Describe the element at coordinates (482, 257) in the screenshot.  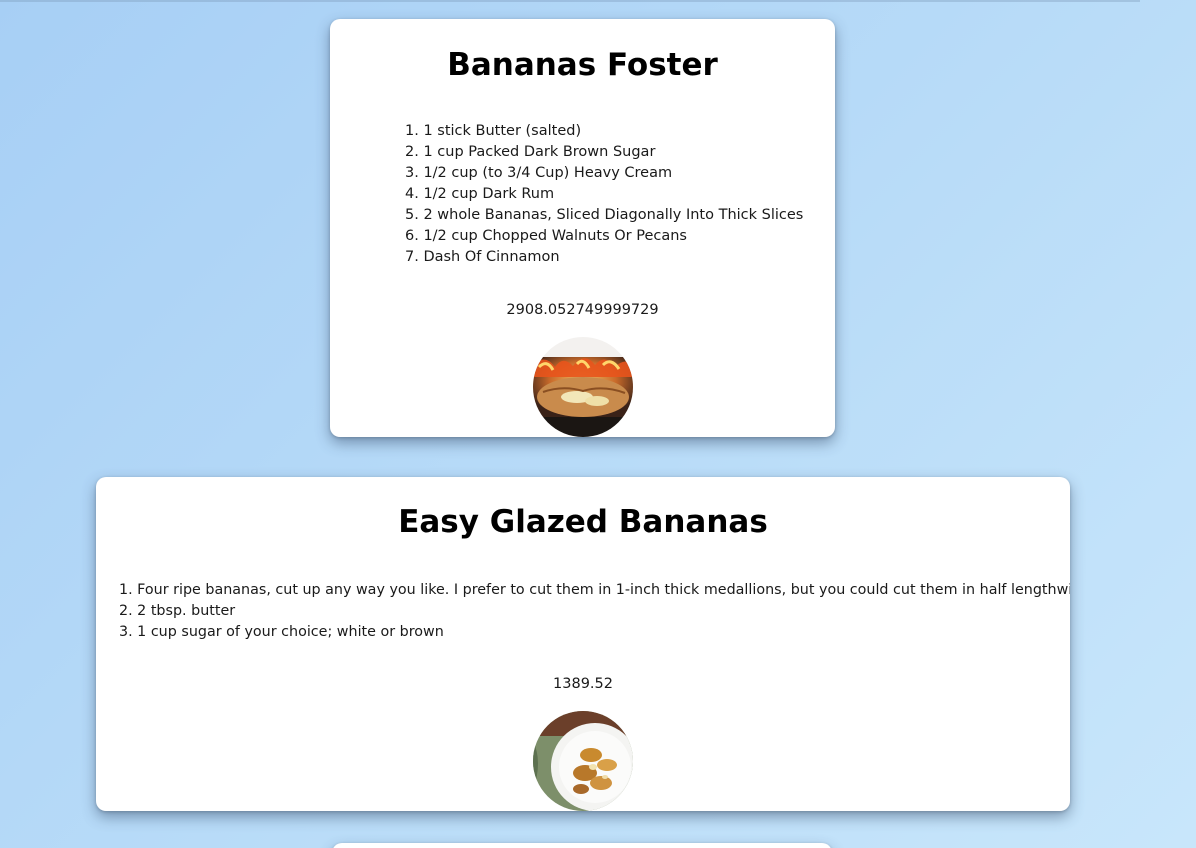
I see `ingredient-item: 7. Dash Of Cinnamon` at that location.